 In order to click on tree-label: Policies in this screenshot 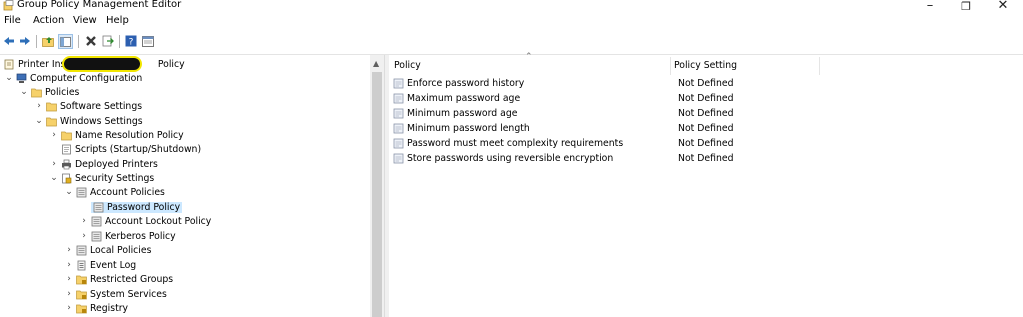, I will do `click(62, 92)`.